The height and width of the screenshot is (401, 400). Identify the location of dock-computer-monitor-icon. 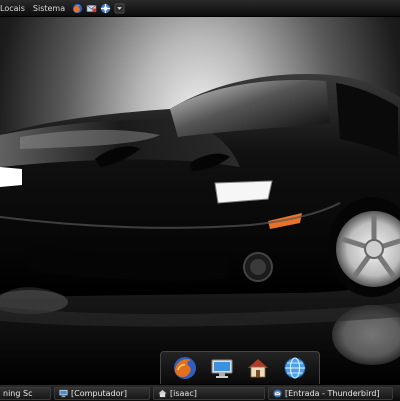
(222, 368).